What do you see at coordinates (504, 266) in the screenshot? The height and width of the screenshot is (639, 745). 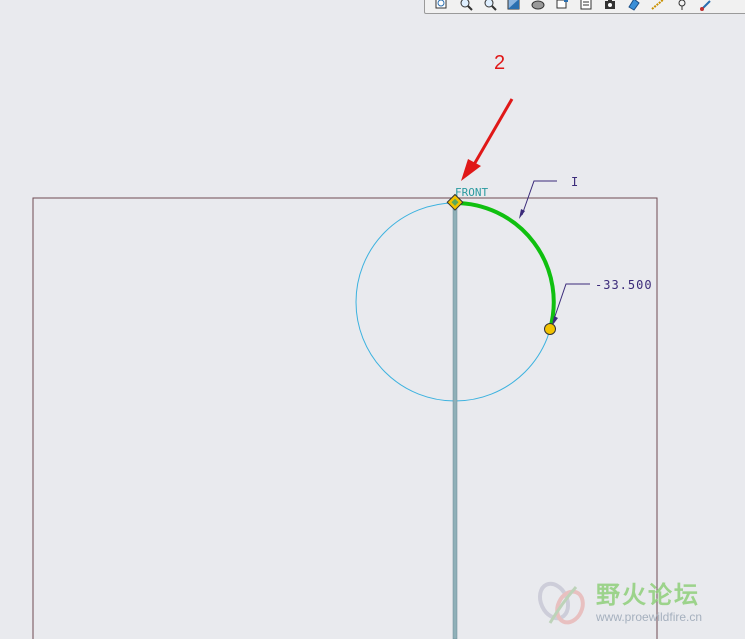 I see `sketch-arc` at bounding box center [504, 266].